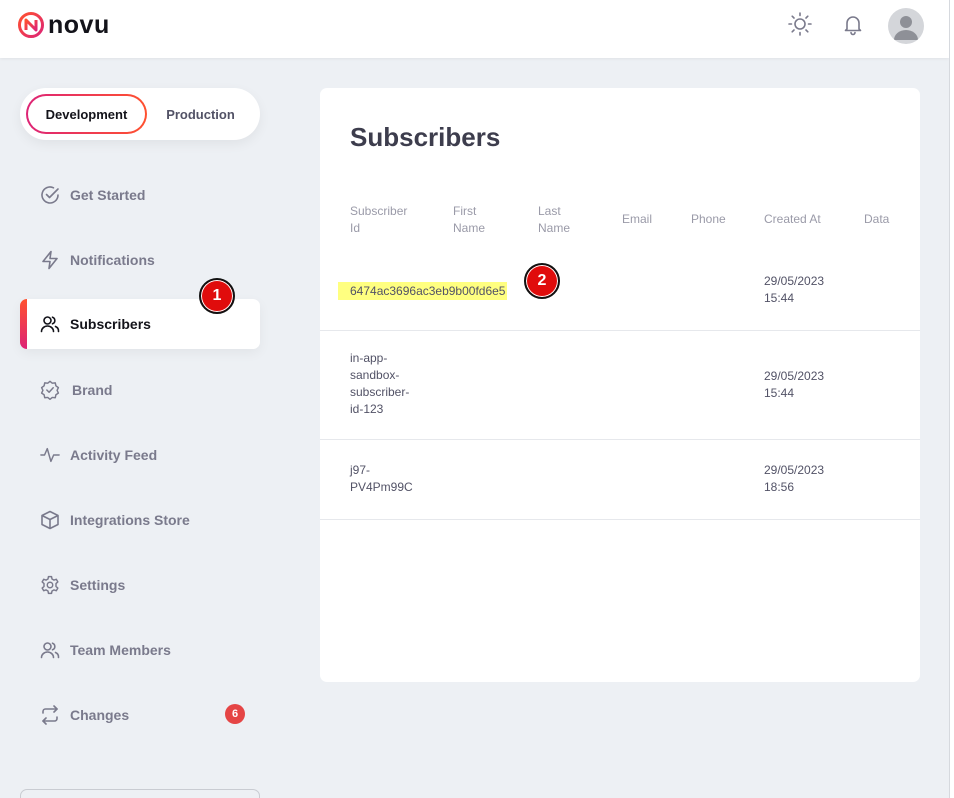 This screenshot has width=954, height=798. I want to click on page-title: Subscribers, so click(425, 137).